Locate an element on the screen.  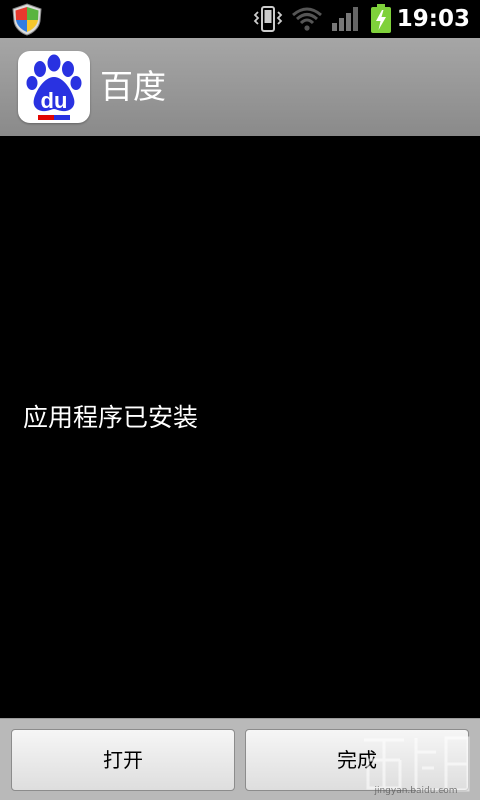
bottom-button-bar: 打开 完成 is located at coordinates (240, 759).